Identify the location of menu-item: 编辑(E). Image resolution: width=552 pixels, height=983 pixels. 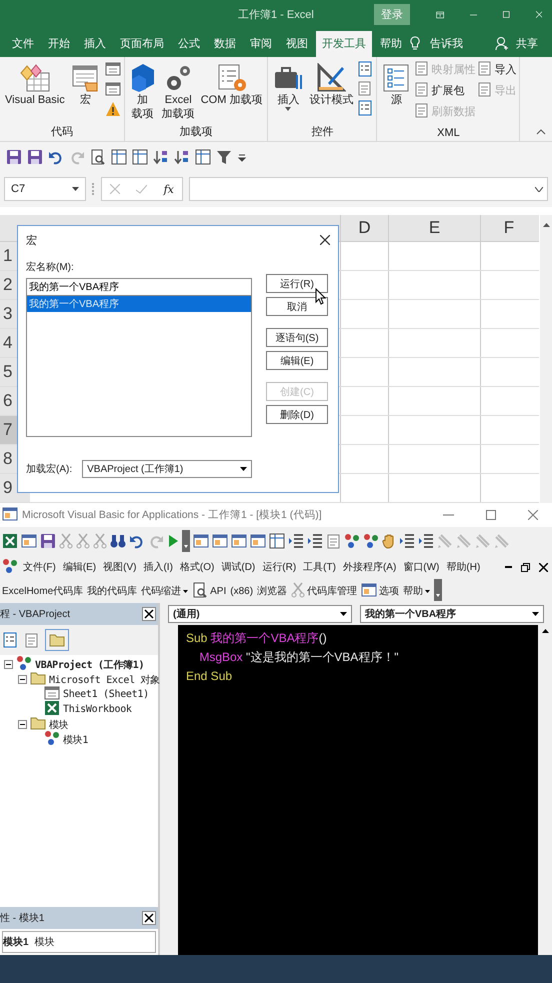
(79, 567).